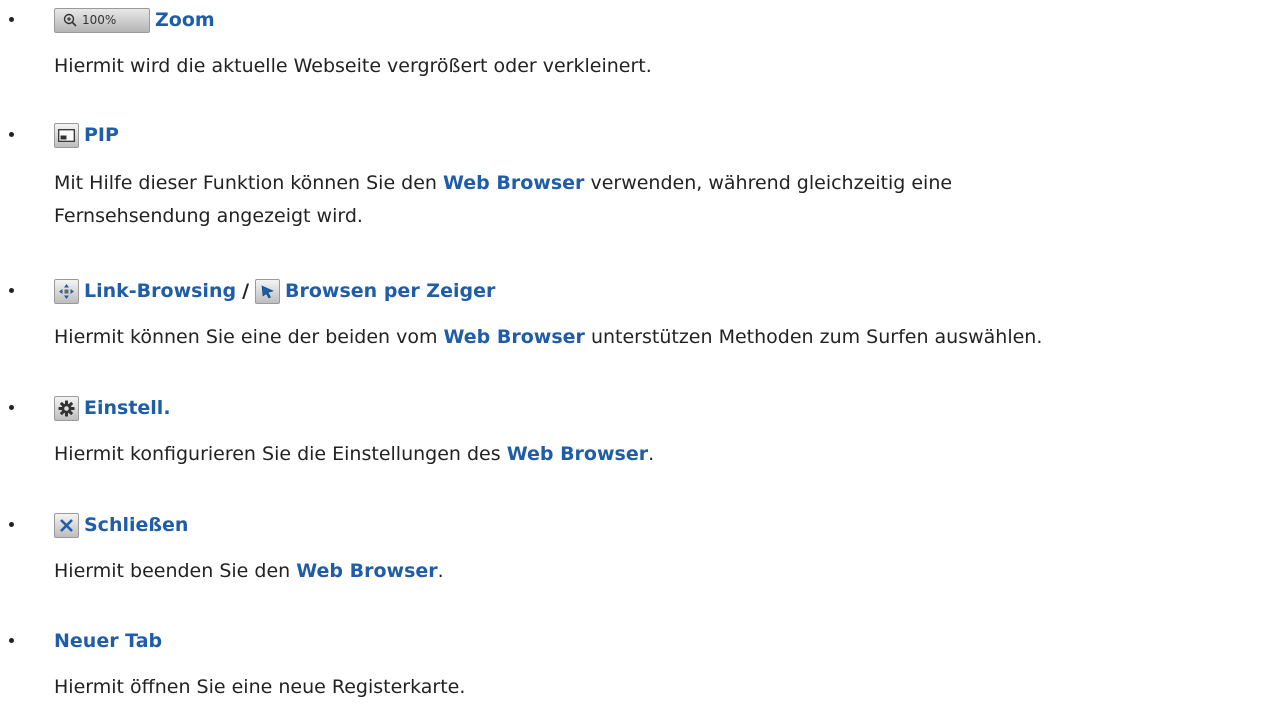 The image size is (1271, 707). I want to click on item-heading: PIP, so click(86, 135).